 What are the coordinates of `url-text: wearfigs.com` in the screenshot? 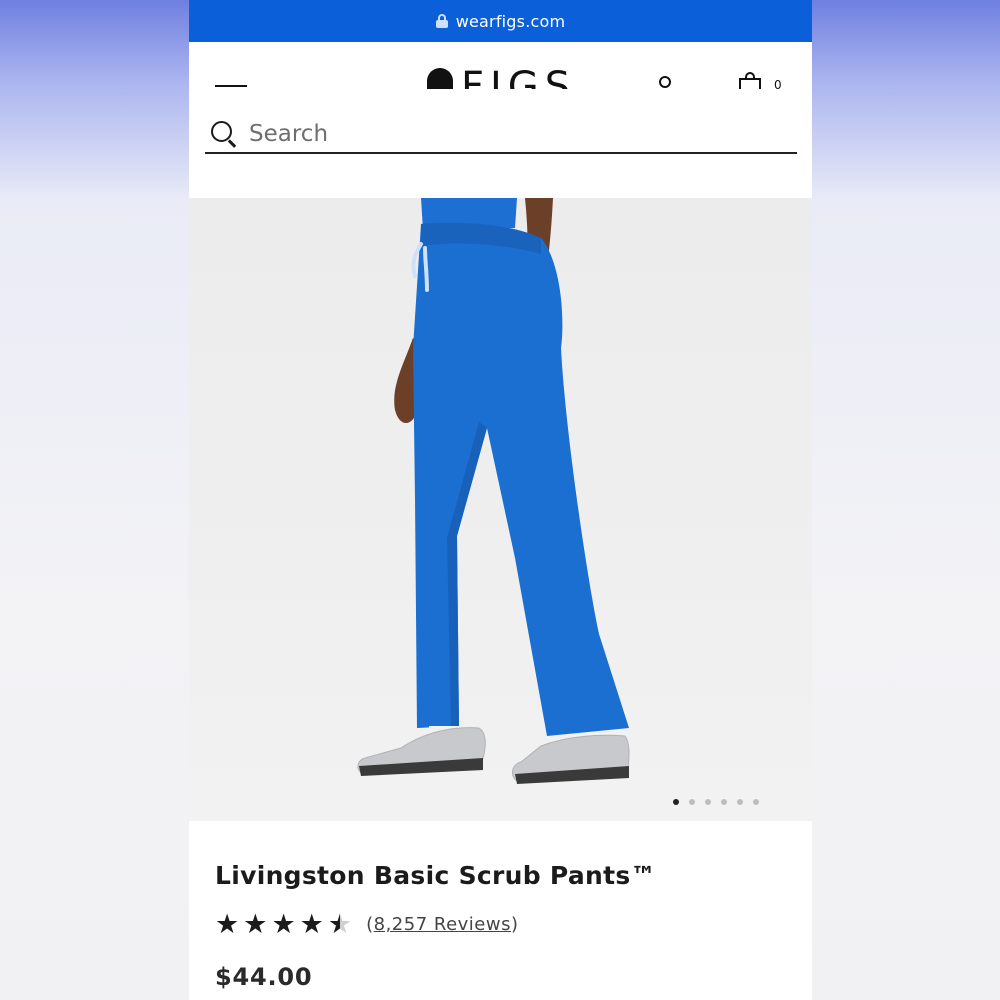 It's located at (510, 21).